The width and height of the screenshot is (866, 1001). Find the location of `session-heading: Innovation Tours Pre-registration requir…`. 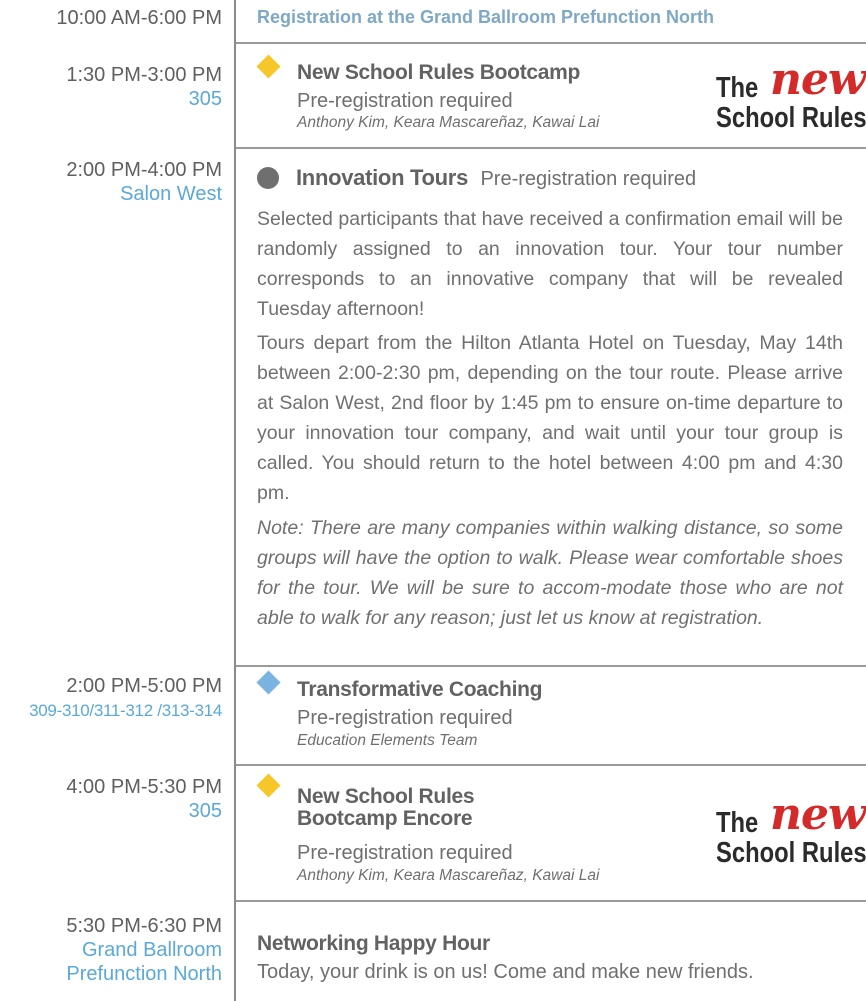

session-heading: Innovation Tours Pre-registration requir… is located at coordinates (496, 178).